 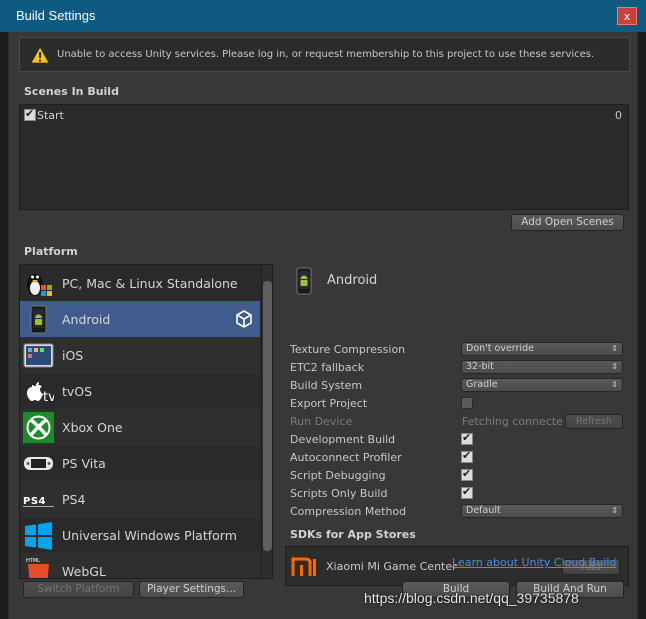 What do you see at coordinates (343, 439) in the screenshot?
I see `development-build-label: Development Build` at bounding box center [343, 439].